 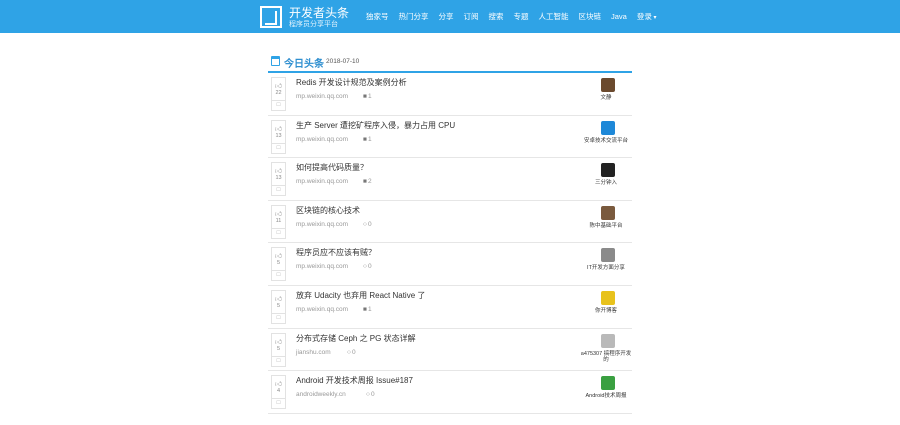 I want to click on author-name: 安卓技术交流平台, so click(x=606, y=141).